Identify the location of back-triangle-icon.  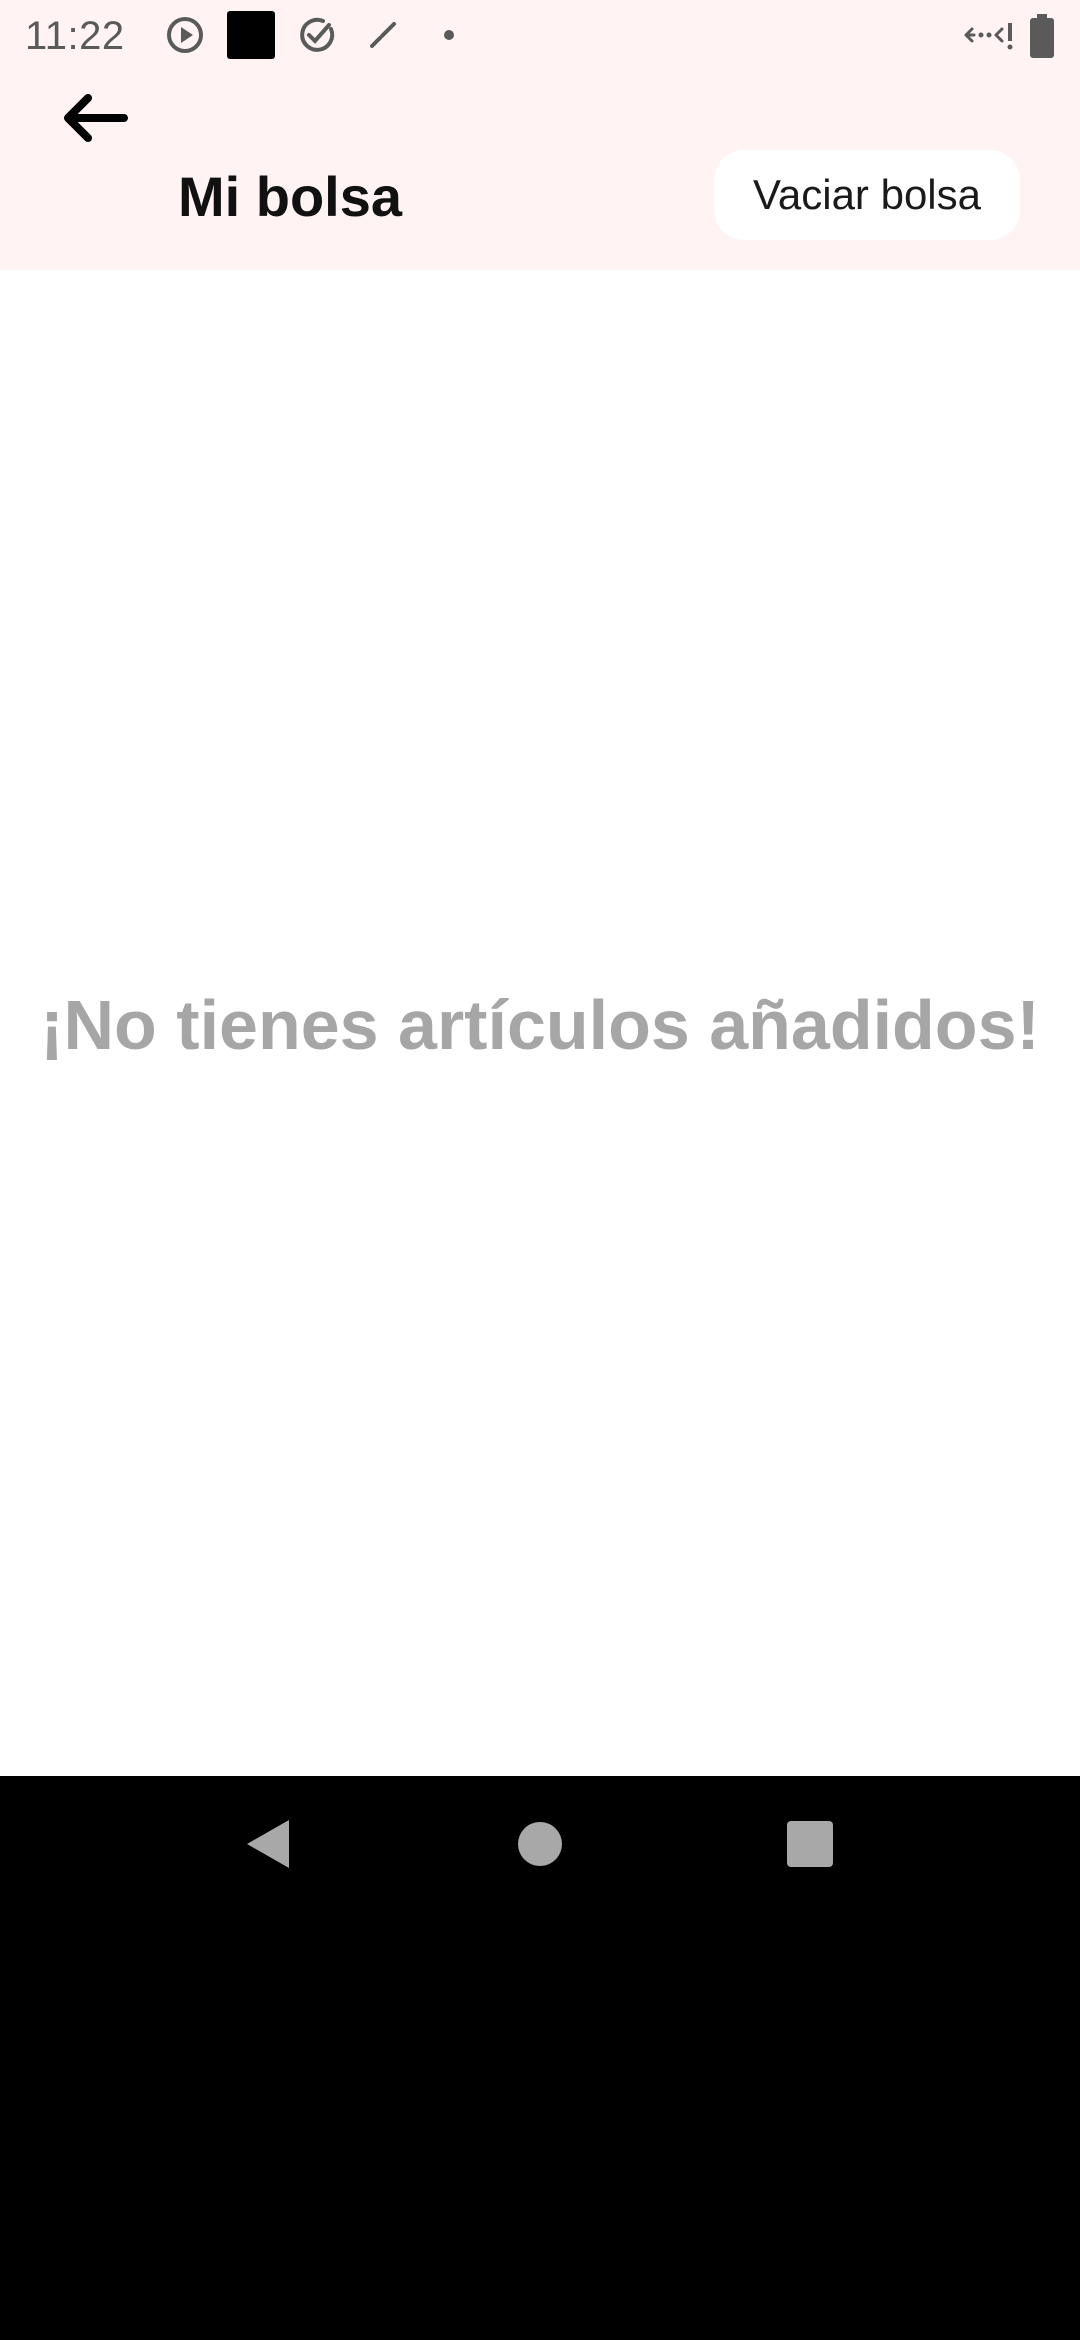
(268, 1846).